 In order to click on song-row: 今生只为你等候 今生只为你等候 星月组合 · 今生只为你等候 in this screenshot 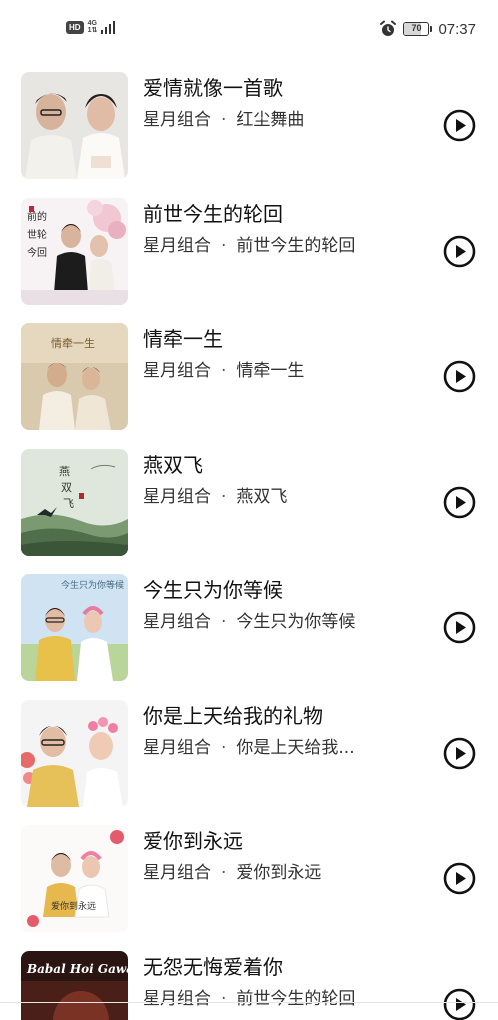, I will do `click(249, 627)`.